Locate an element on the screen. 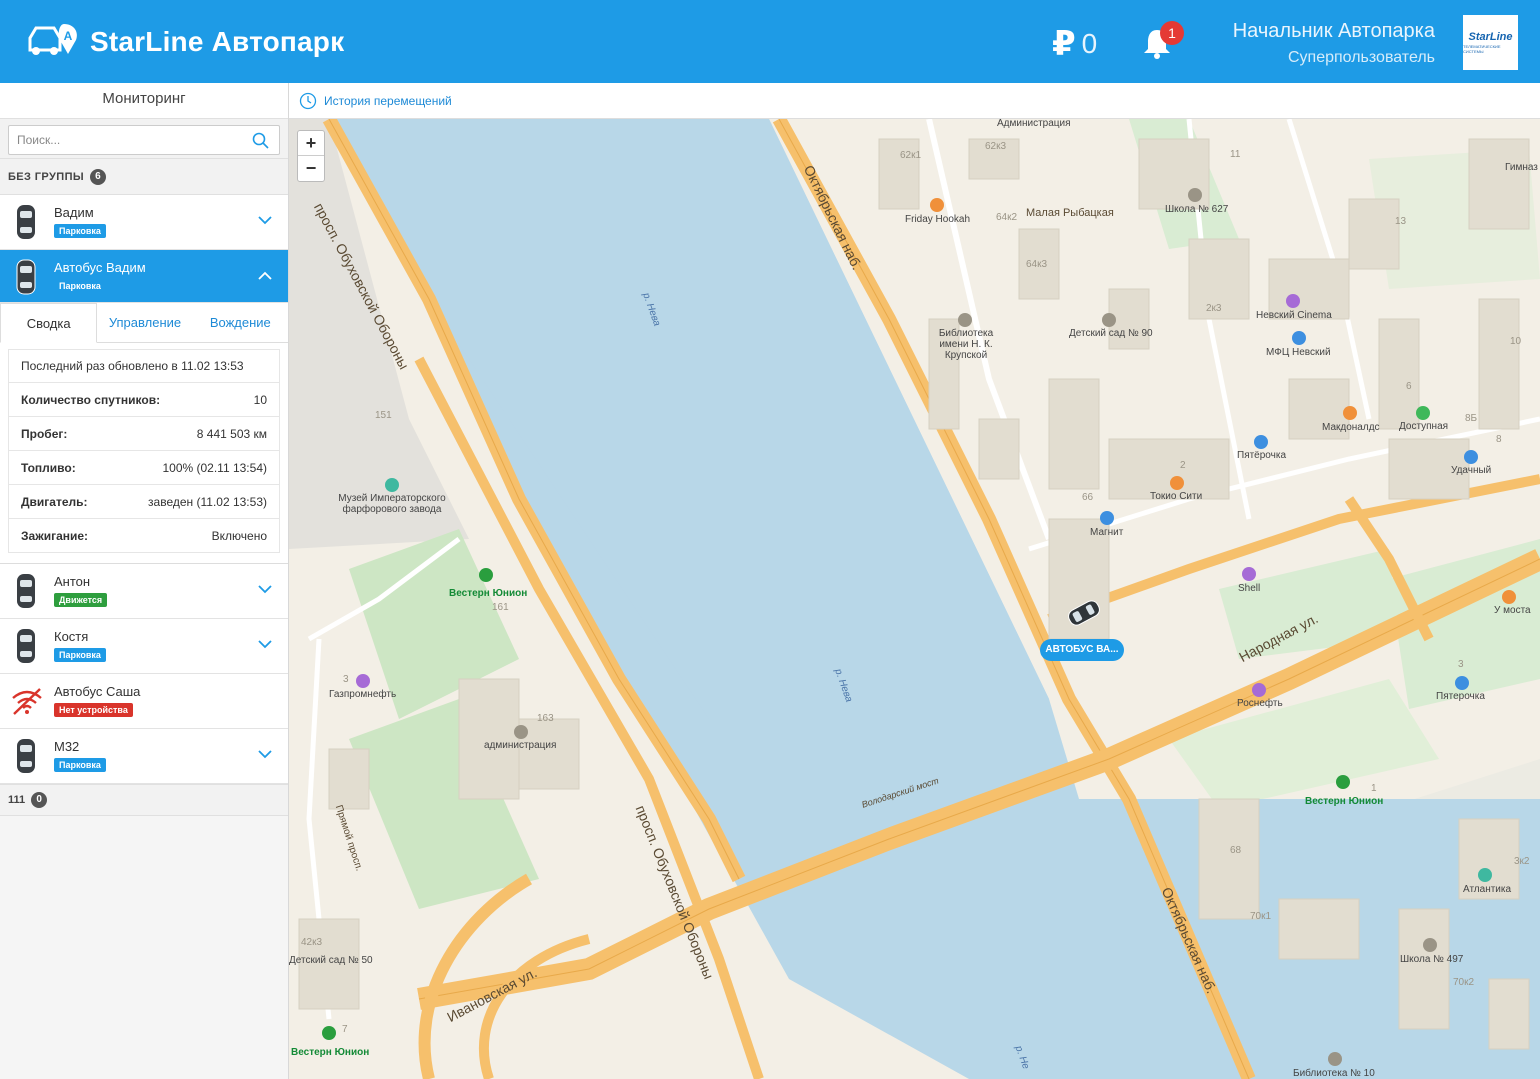 The image size is (1540, 1079). engine-row: Двигатель: заведен (11.02 13:53) is located at coordinates (144, 502).